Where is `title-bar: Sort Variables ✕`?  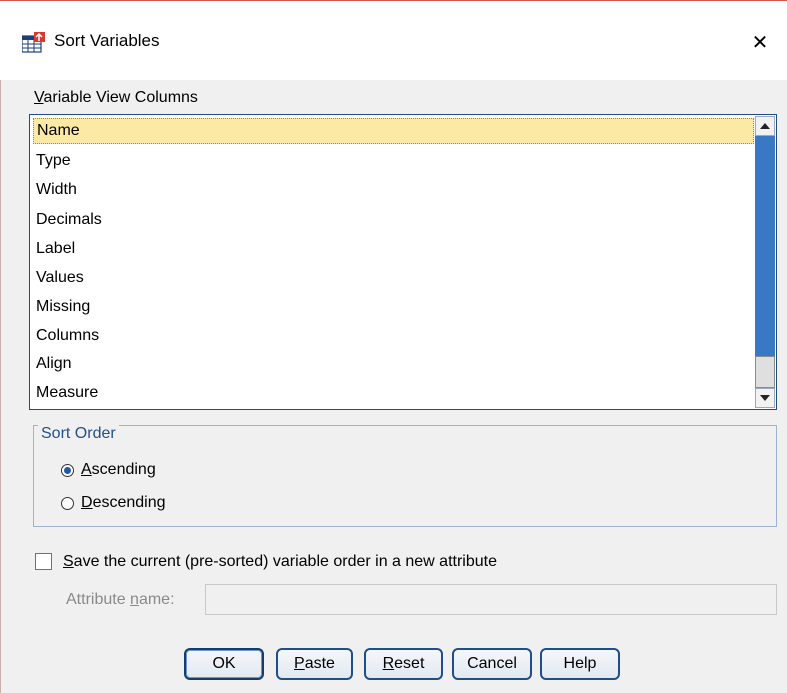 title-bar: Sort Variables ✕ is located at coordinates (393, 40).